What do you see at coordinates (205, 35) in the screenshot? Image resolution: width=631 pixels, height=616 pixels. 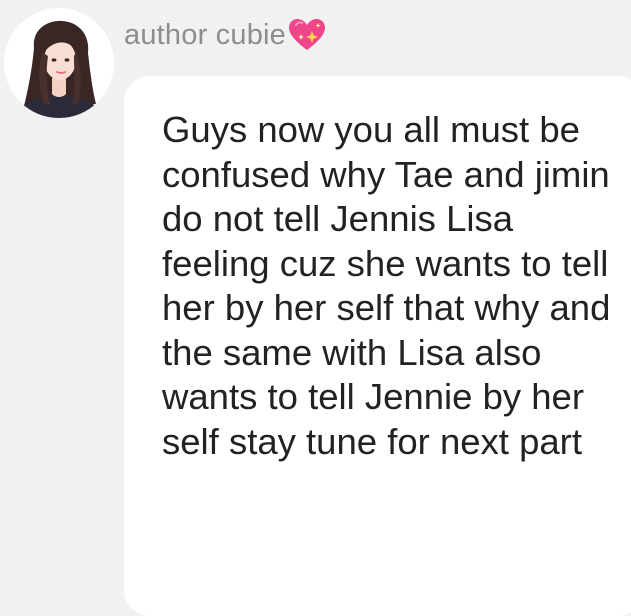 I see `author-name: author cubie` at bounding box center [205, 35].